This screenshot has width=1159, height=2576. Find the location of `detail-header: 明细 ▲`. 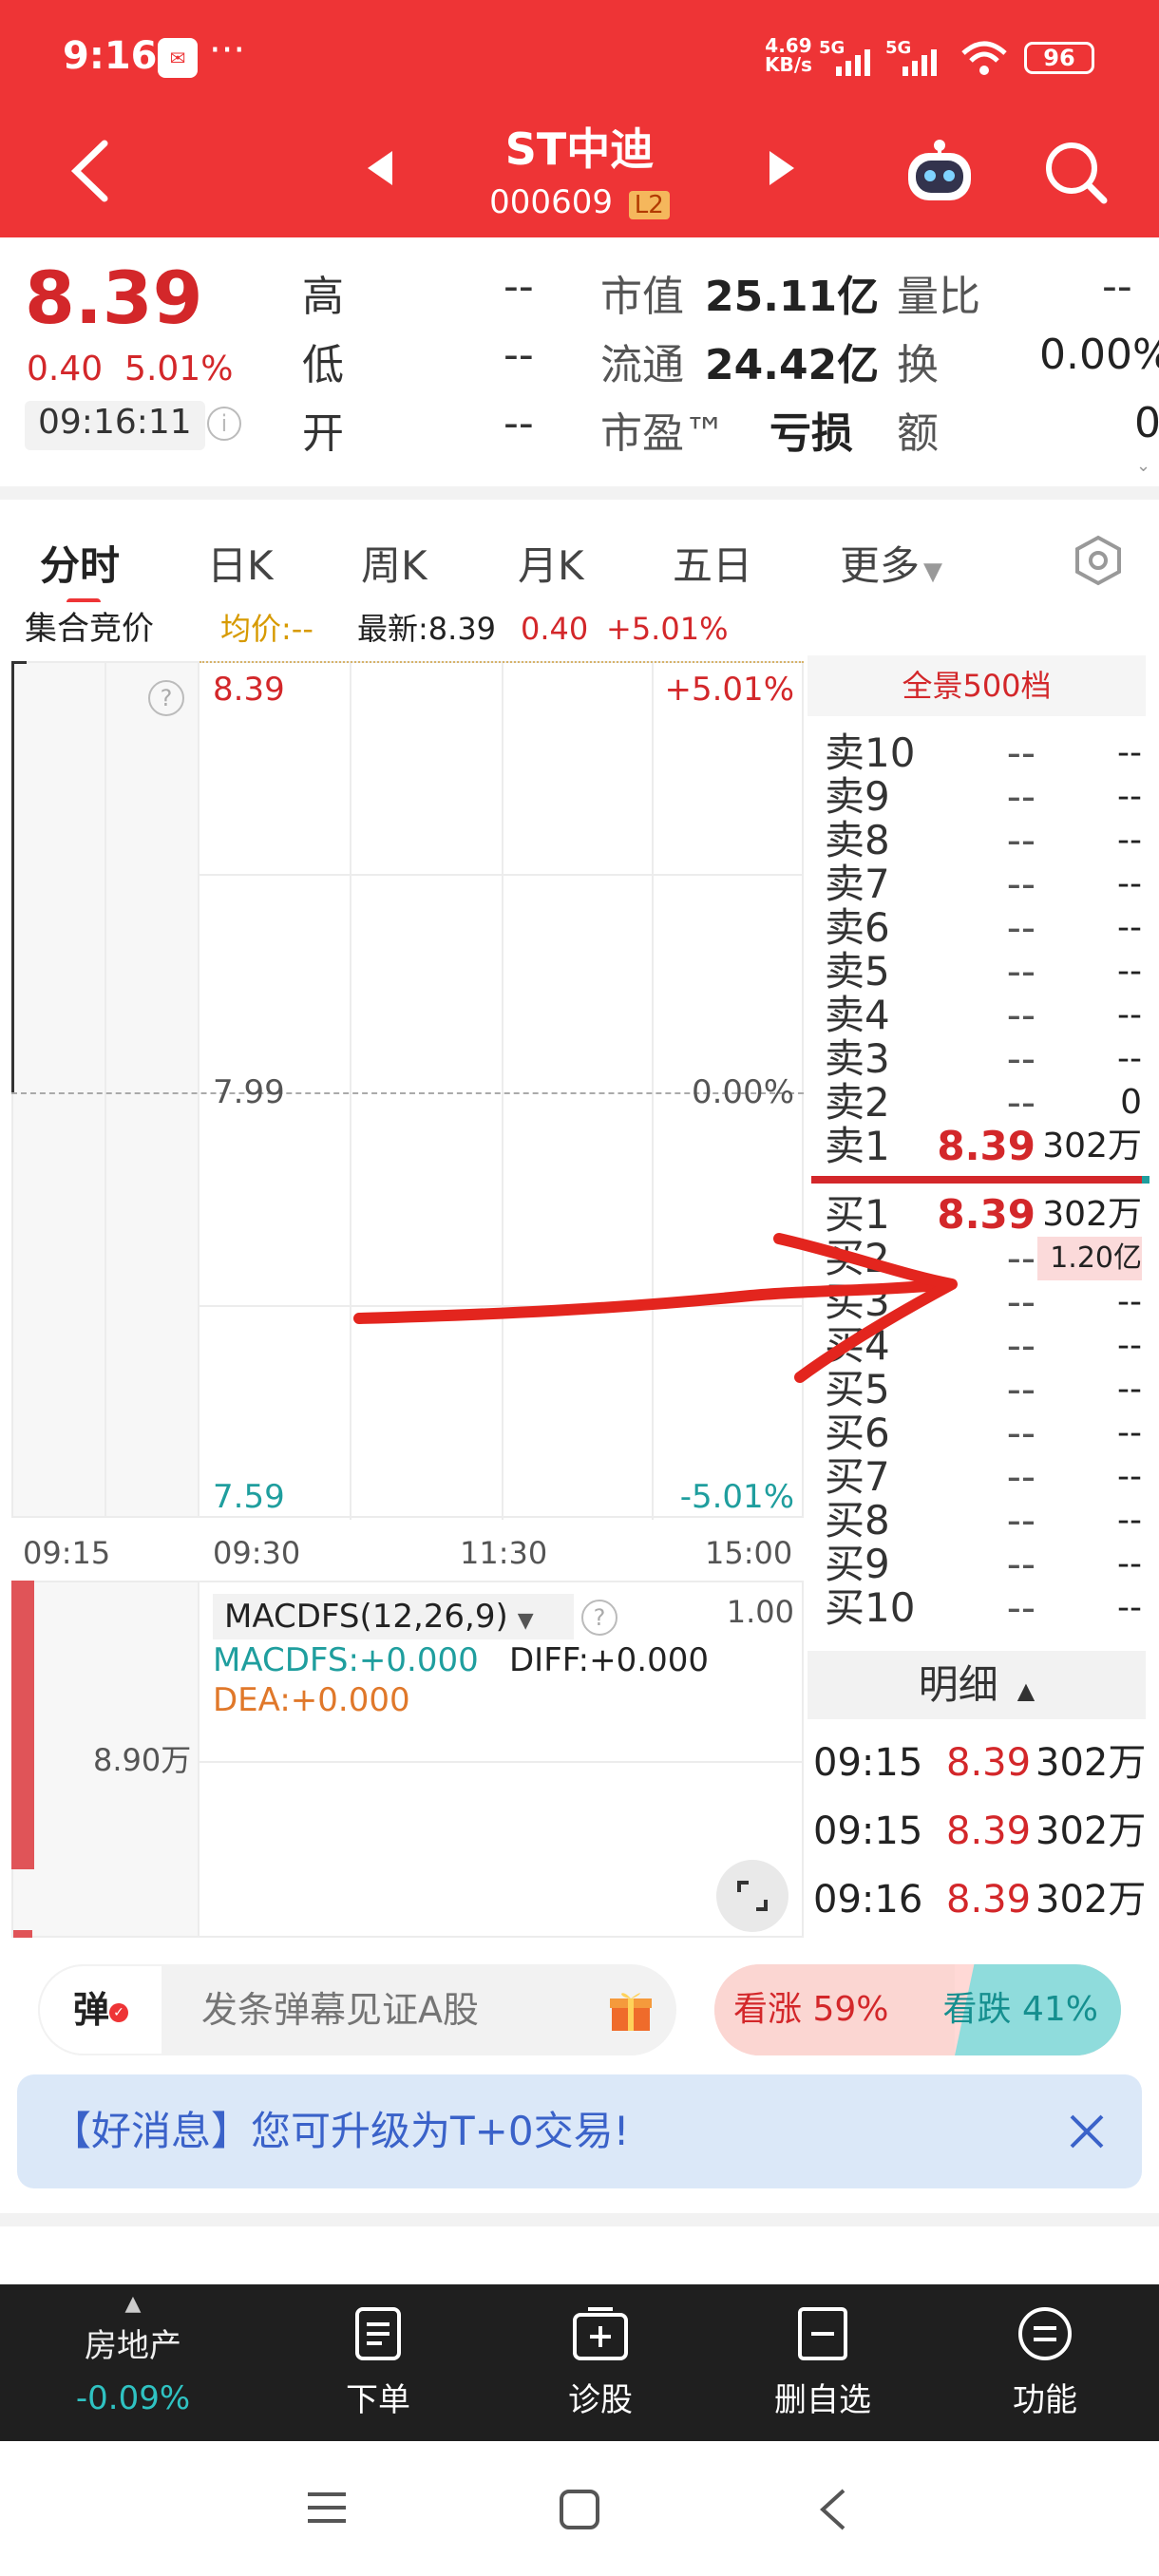

detail-header: 明细 ▲ is located at coordinates (977, 1685).